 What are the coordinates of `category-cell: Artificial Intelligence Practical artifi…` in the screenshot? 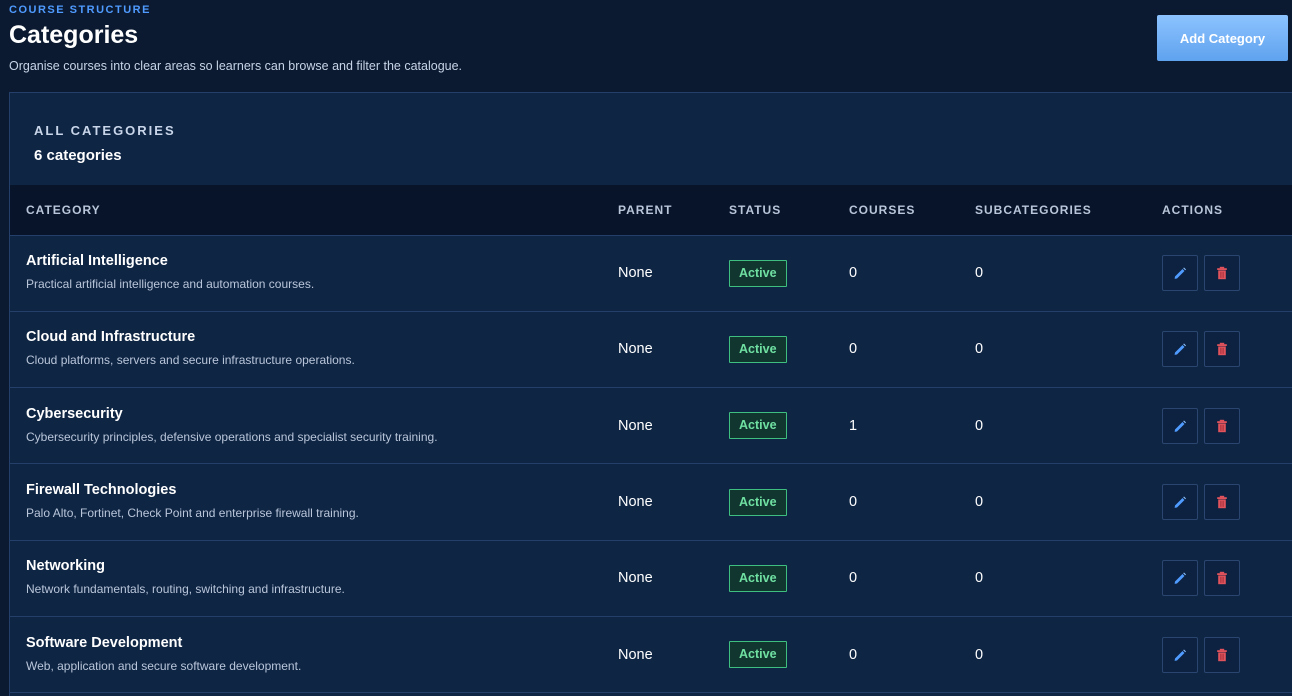 It's located at (306, 273).